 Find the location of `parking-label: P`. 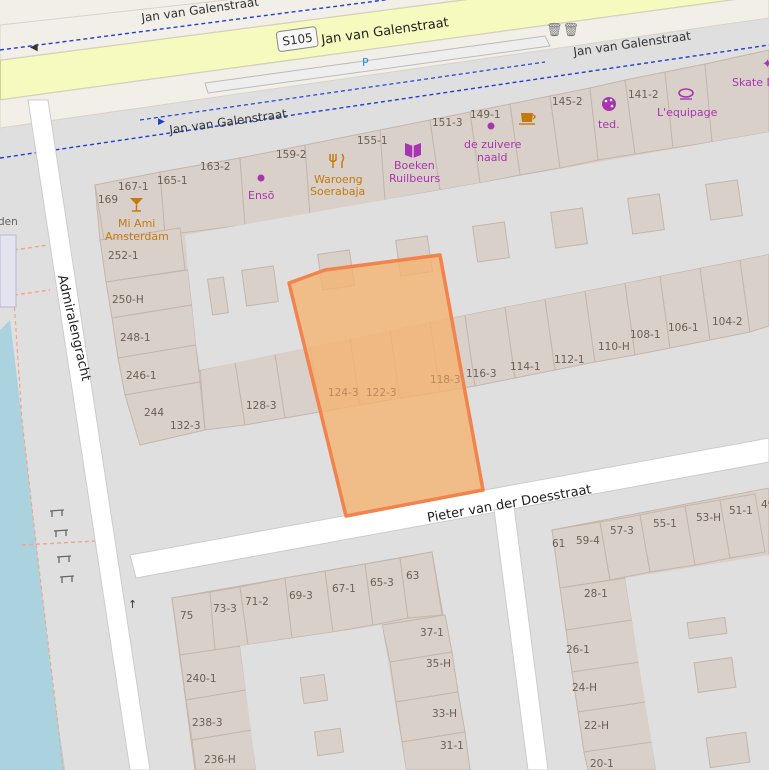

parking-label: P is located at coordinates (365, 62).